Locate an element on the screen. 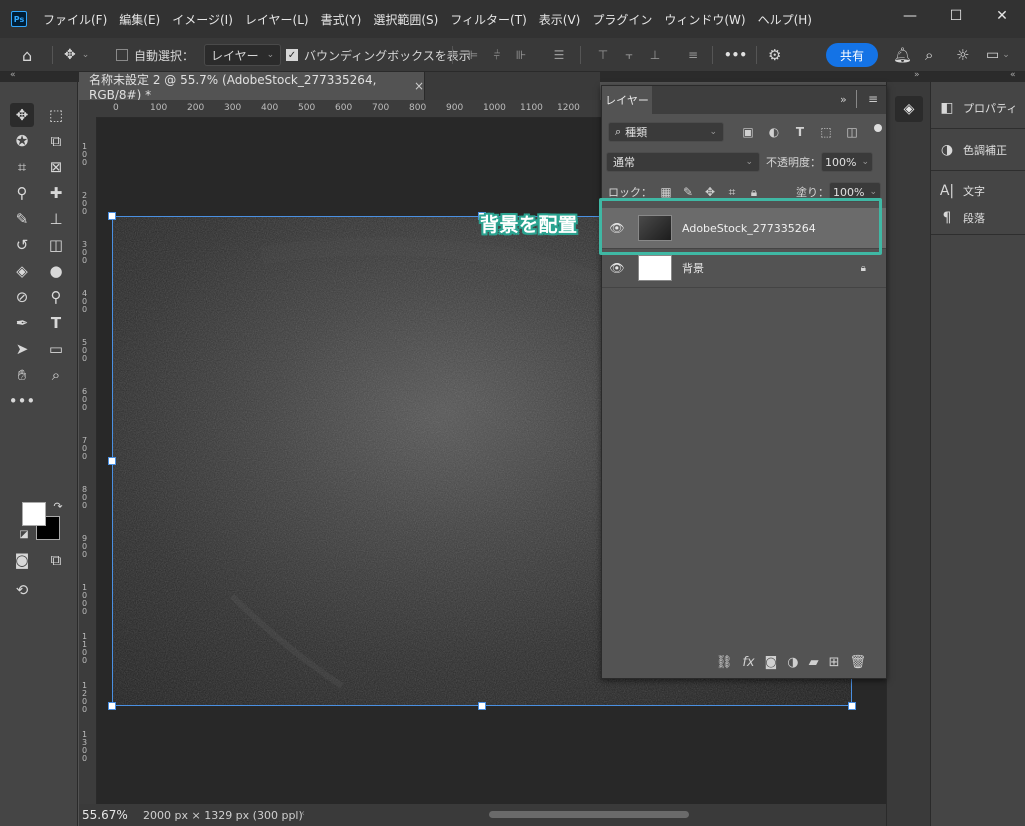 This screenshot has width=1025, height=826. auto-select-option: 自動選択： is located at coordinates (155, 55).